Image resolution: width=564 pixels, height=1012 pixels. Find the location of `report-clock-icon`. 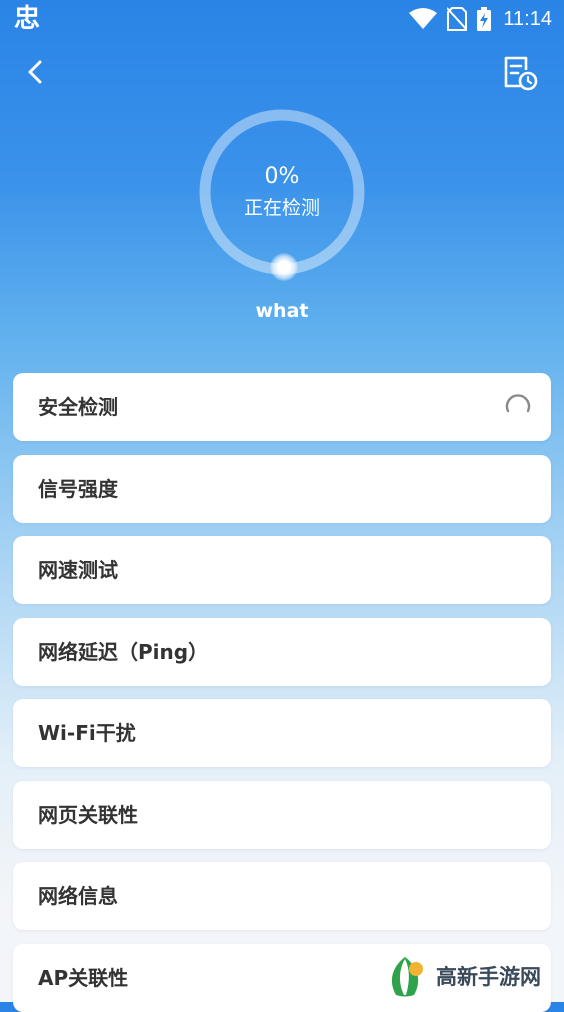

report-clock-icon is located at coordinates (521, 73).